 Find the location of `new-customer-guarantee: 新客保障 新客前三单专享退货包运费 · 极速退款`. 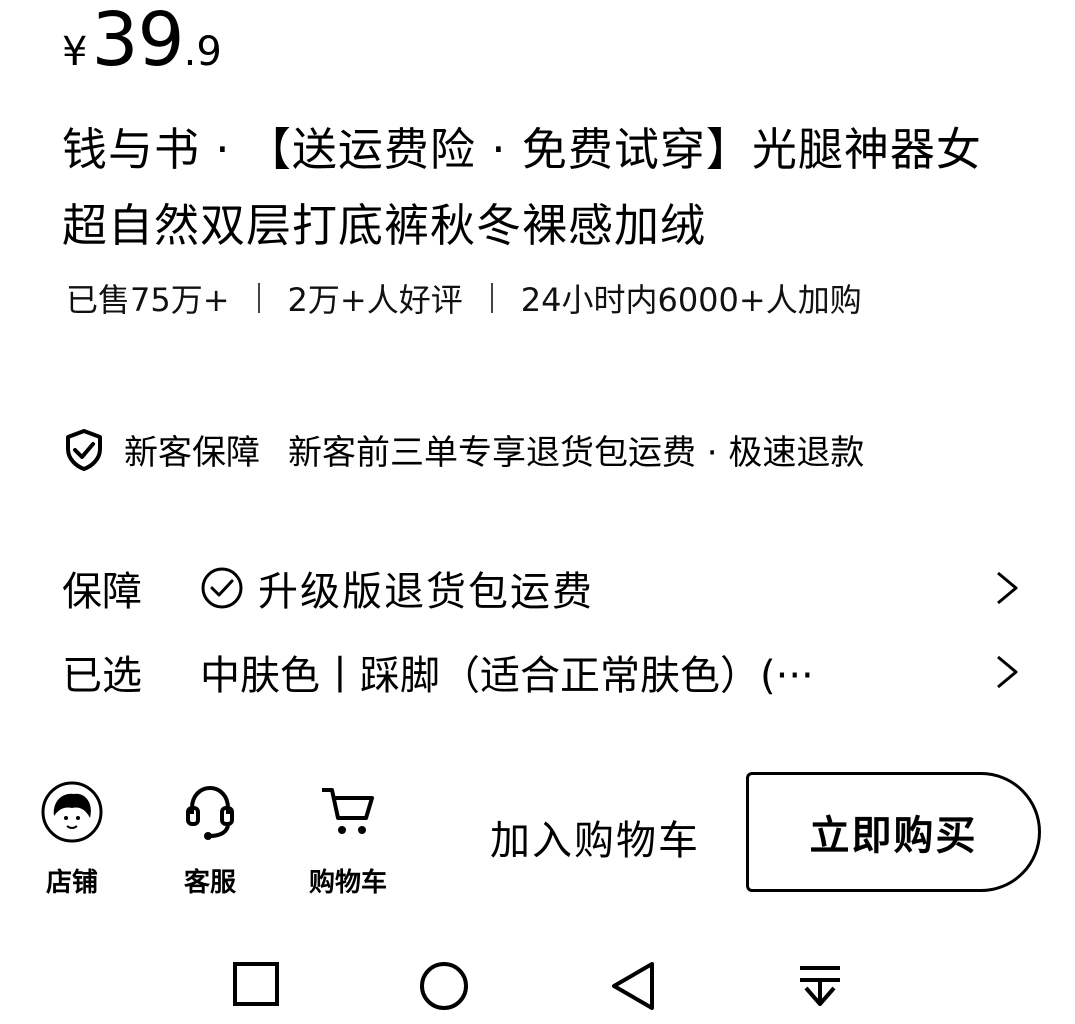

new-customer-guarantee: 新客保障 新客前三单专享退货包运费 · 极速退款 is located at coordinates (463, 449).